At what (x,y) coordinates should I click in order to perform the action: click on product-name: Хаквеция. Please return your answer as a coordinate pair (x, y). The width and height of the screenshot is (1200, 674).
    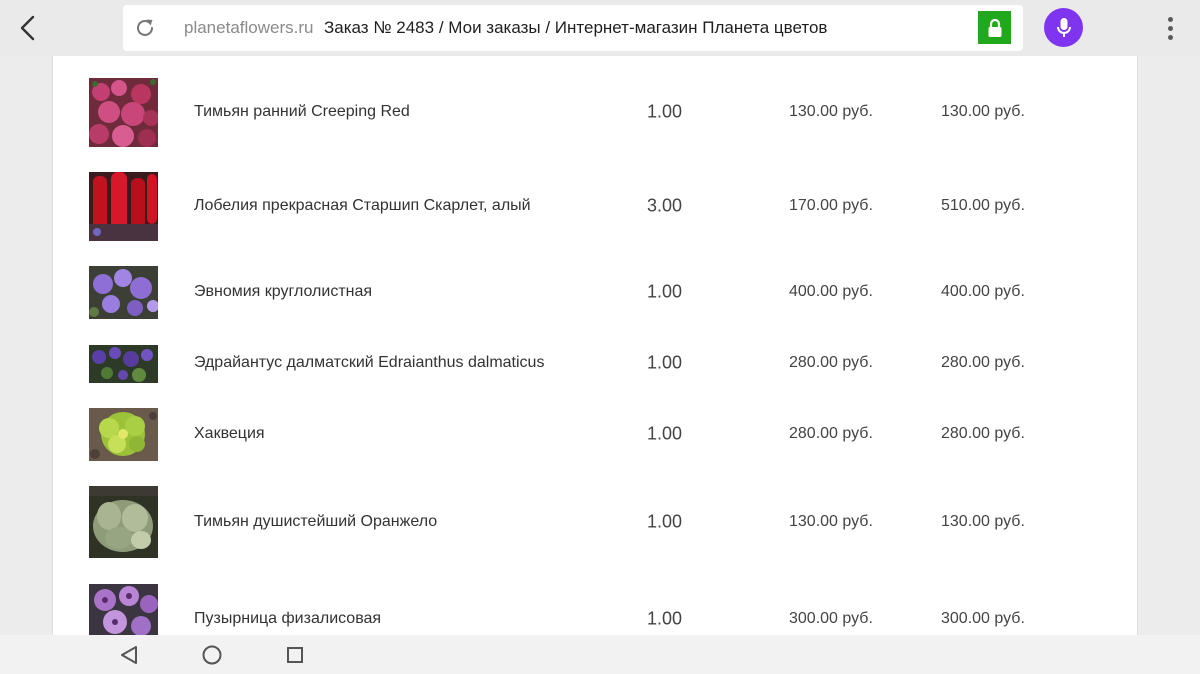
    Looking at the image, I should click on (229, 434).